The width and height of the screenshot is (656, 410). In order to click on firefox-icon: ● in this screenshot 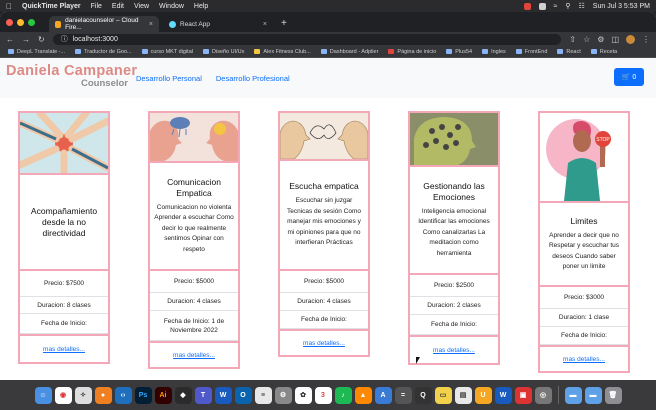, I will do `click(103, 395)`.